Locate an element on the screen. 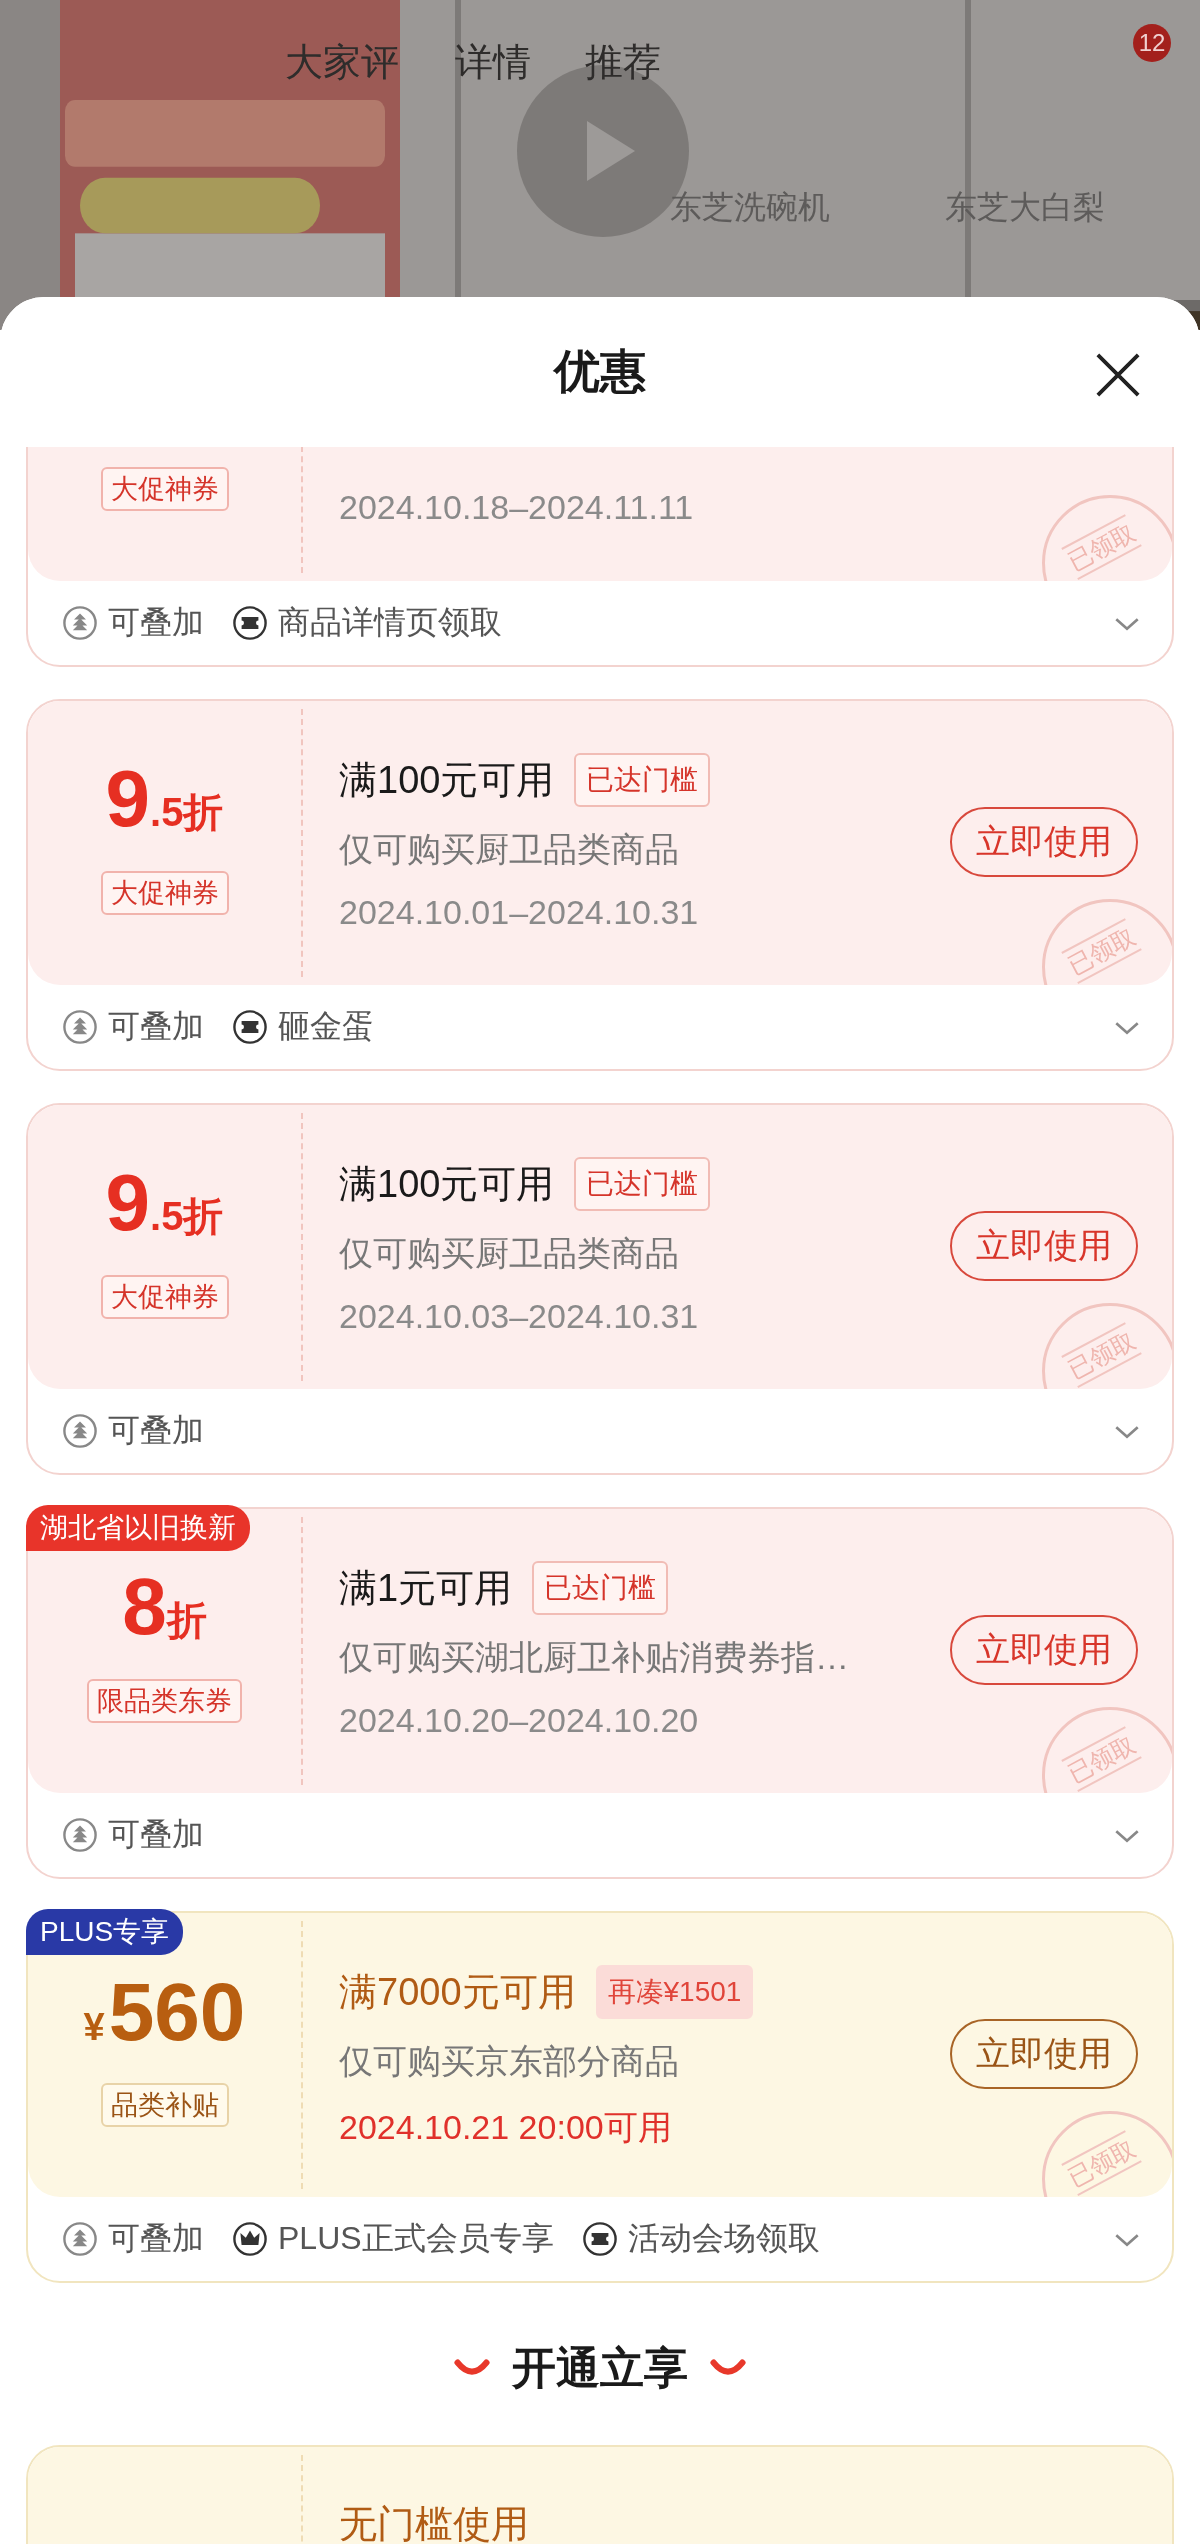 The height and width of the screenshot is (2544, 1200). crown-icon is located at coordinates (250, 2239).